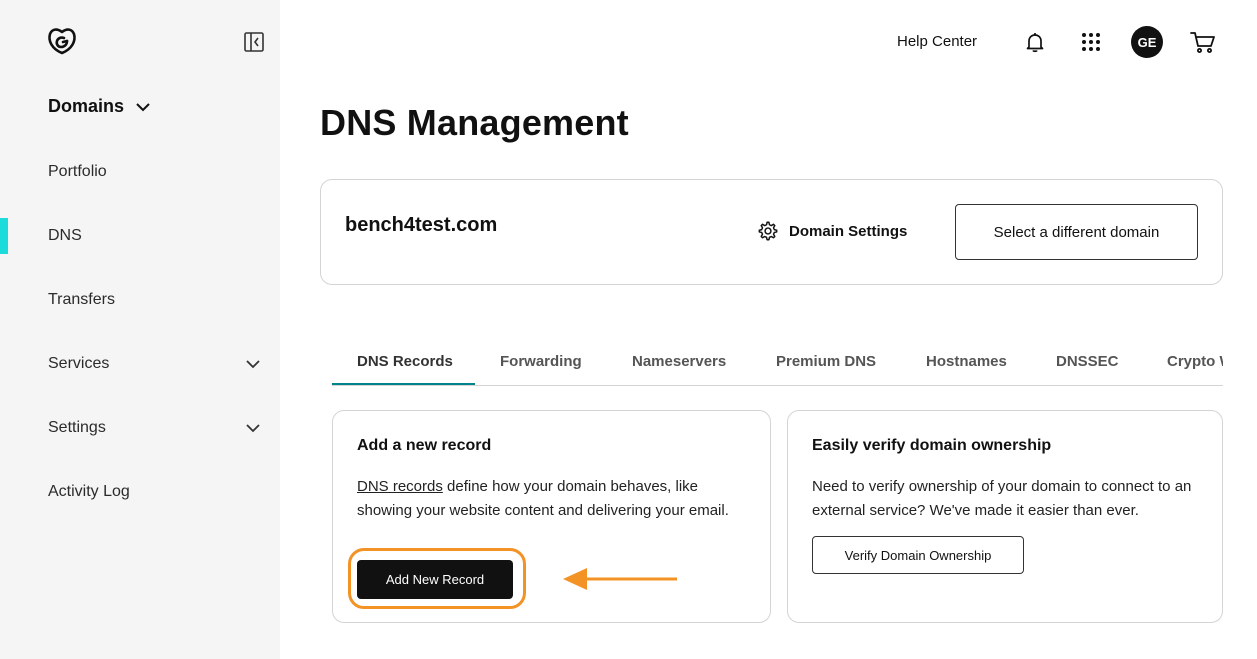 Image resolution: width=1257 pixels, height=659 pixels. Describe the element at coordinates (848, 231) in the screenshot. I see `domain-settings-label: Domain Settings` at that location.